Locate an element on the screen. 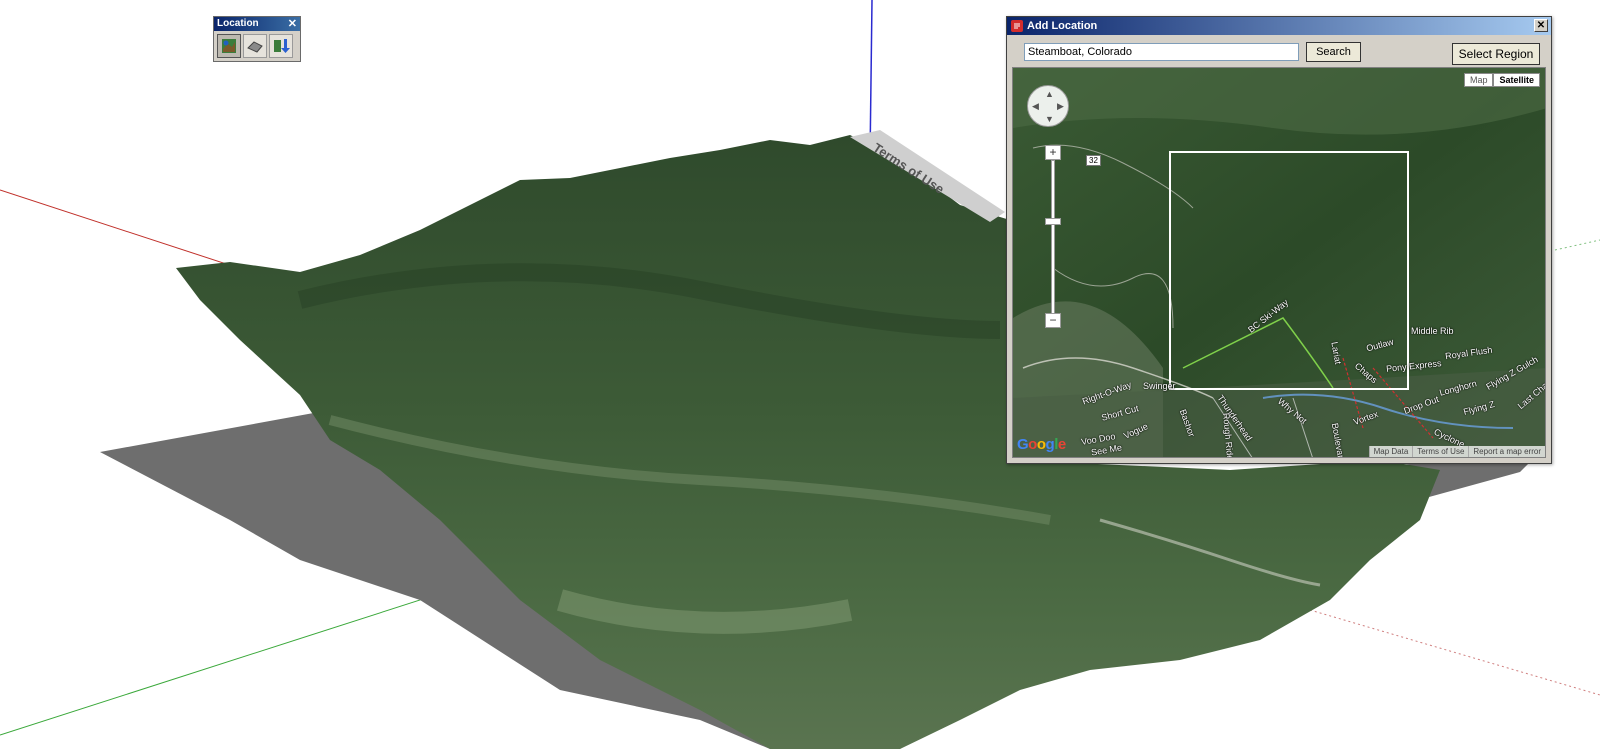  toolbar-close-button: ✕ is located at coordinates (292, 24).